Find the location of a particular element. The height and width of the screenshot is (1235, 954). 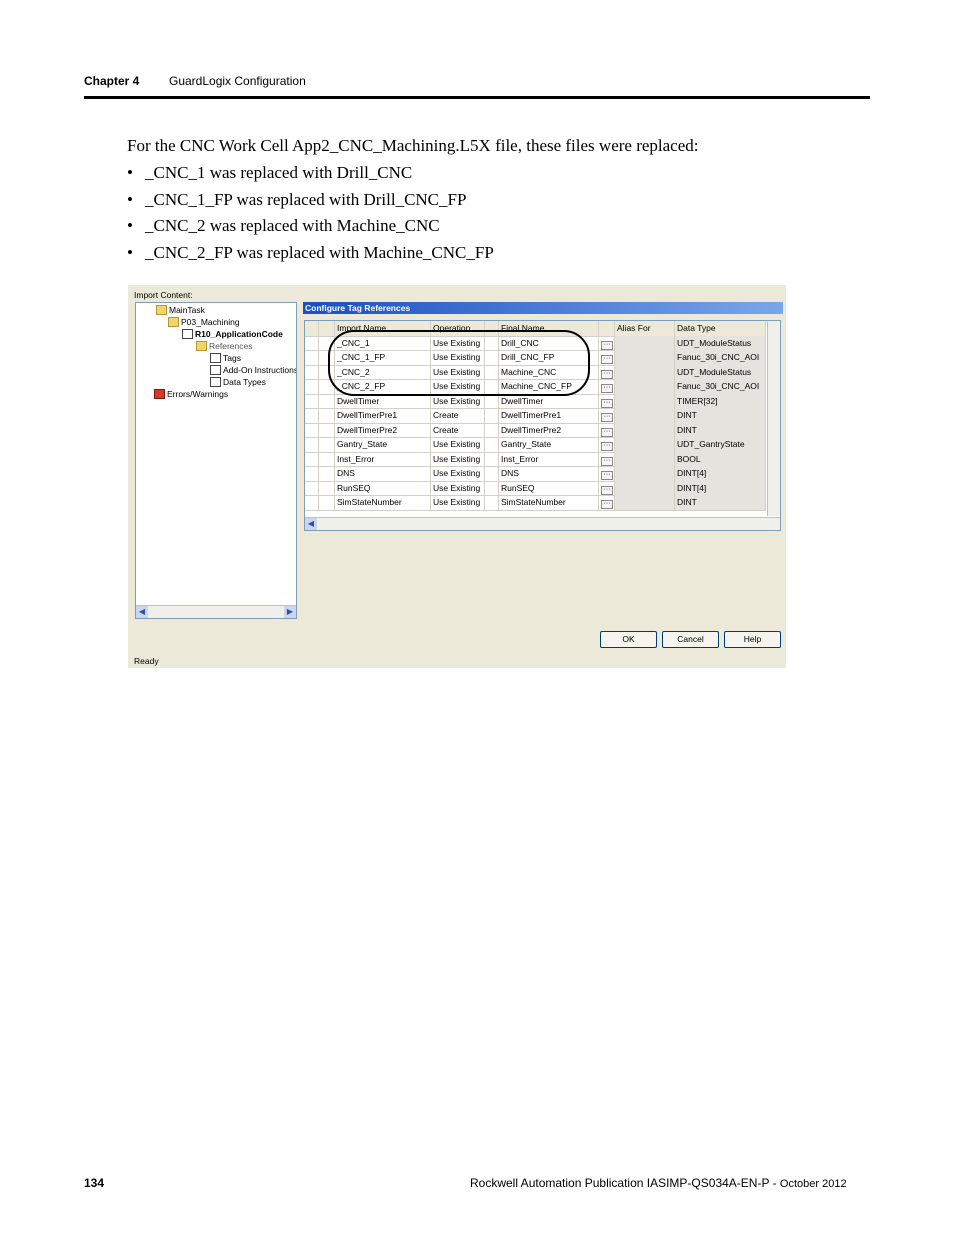

import-name-cell: RunSEQ is located at coordinates (383, 487).